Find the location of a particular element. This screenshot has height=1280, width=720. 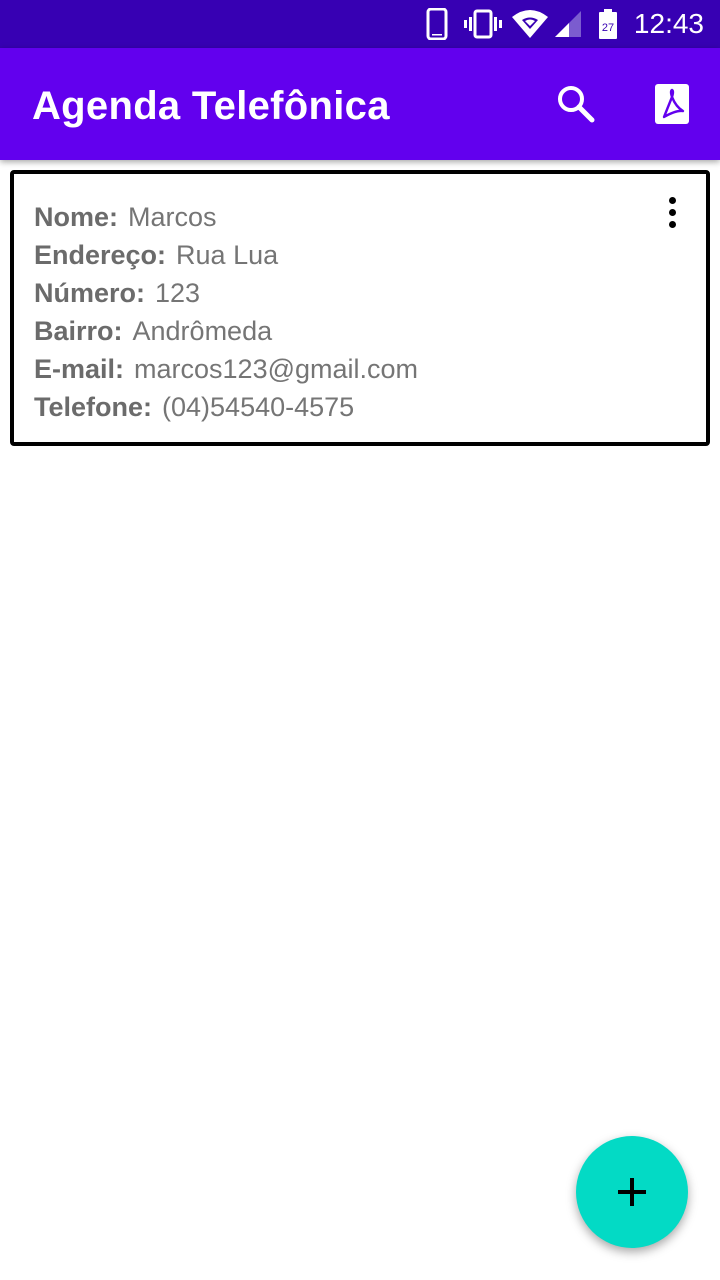

field-label: Bairro: is located at coordinates (78, 331).